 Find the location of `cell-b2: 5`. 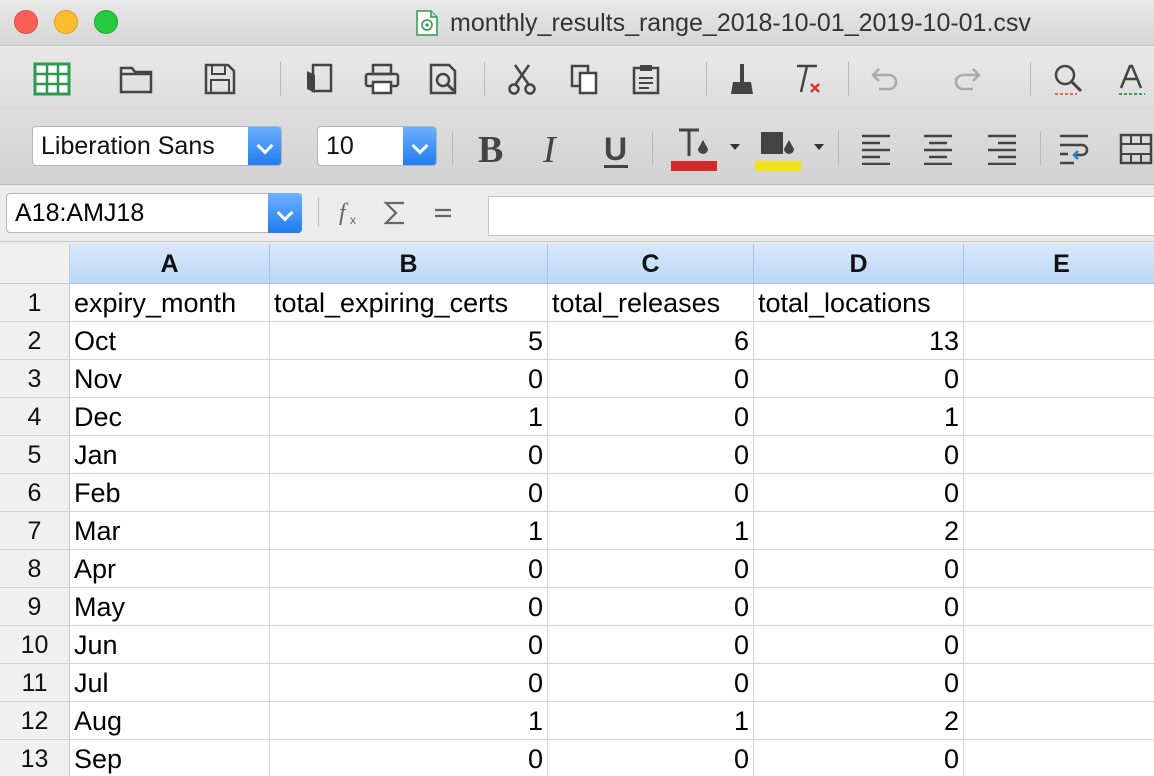

cell-b2: 5 is located at coordinates (409, 341).